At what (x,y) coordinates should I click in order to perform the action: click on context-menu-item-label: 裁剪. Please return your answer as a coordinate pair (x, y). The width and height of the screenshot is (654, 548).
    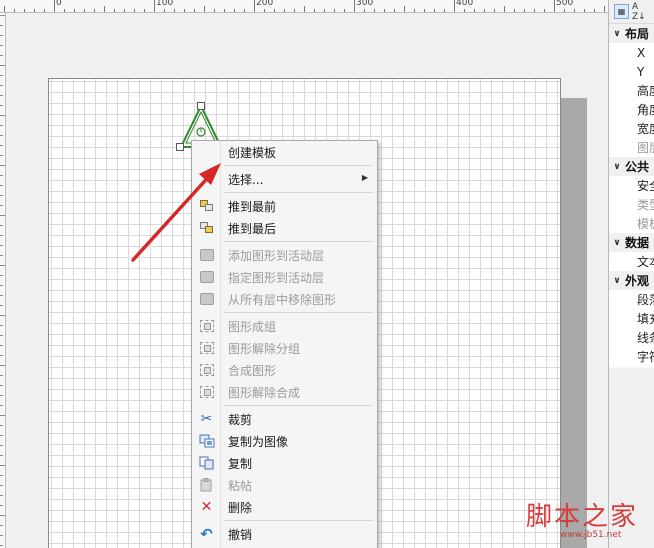
    Looking at the image, I should click on (240, 419).